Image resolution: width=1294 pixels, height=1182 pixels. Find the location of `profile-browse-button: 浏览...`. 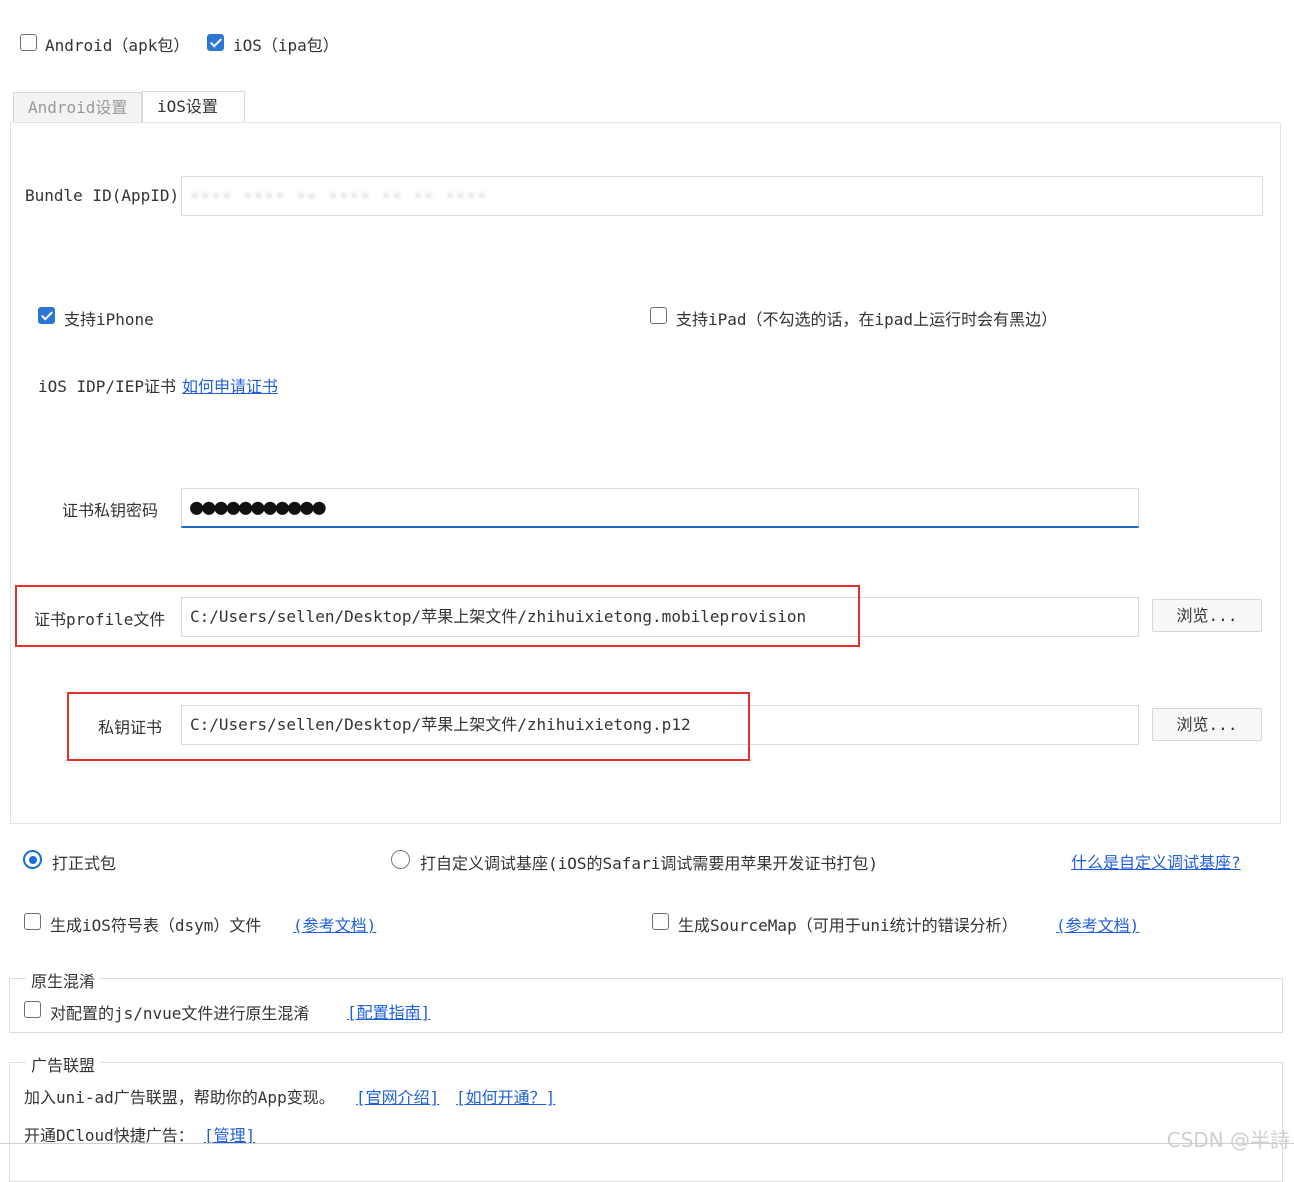

profile-browse-button: 浏览... is located at coordinates (1207, 615).